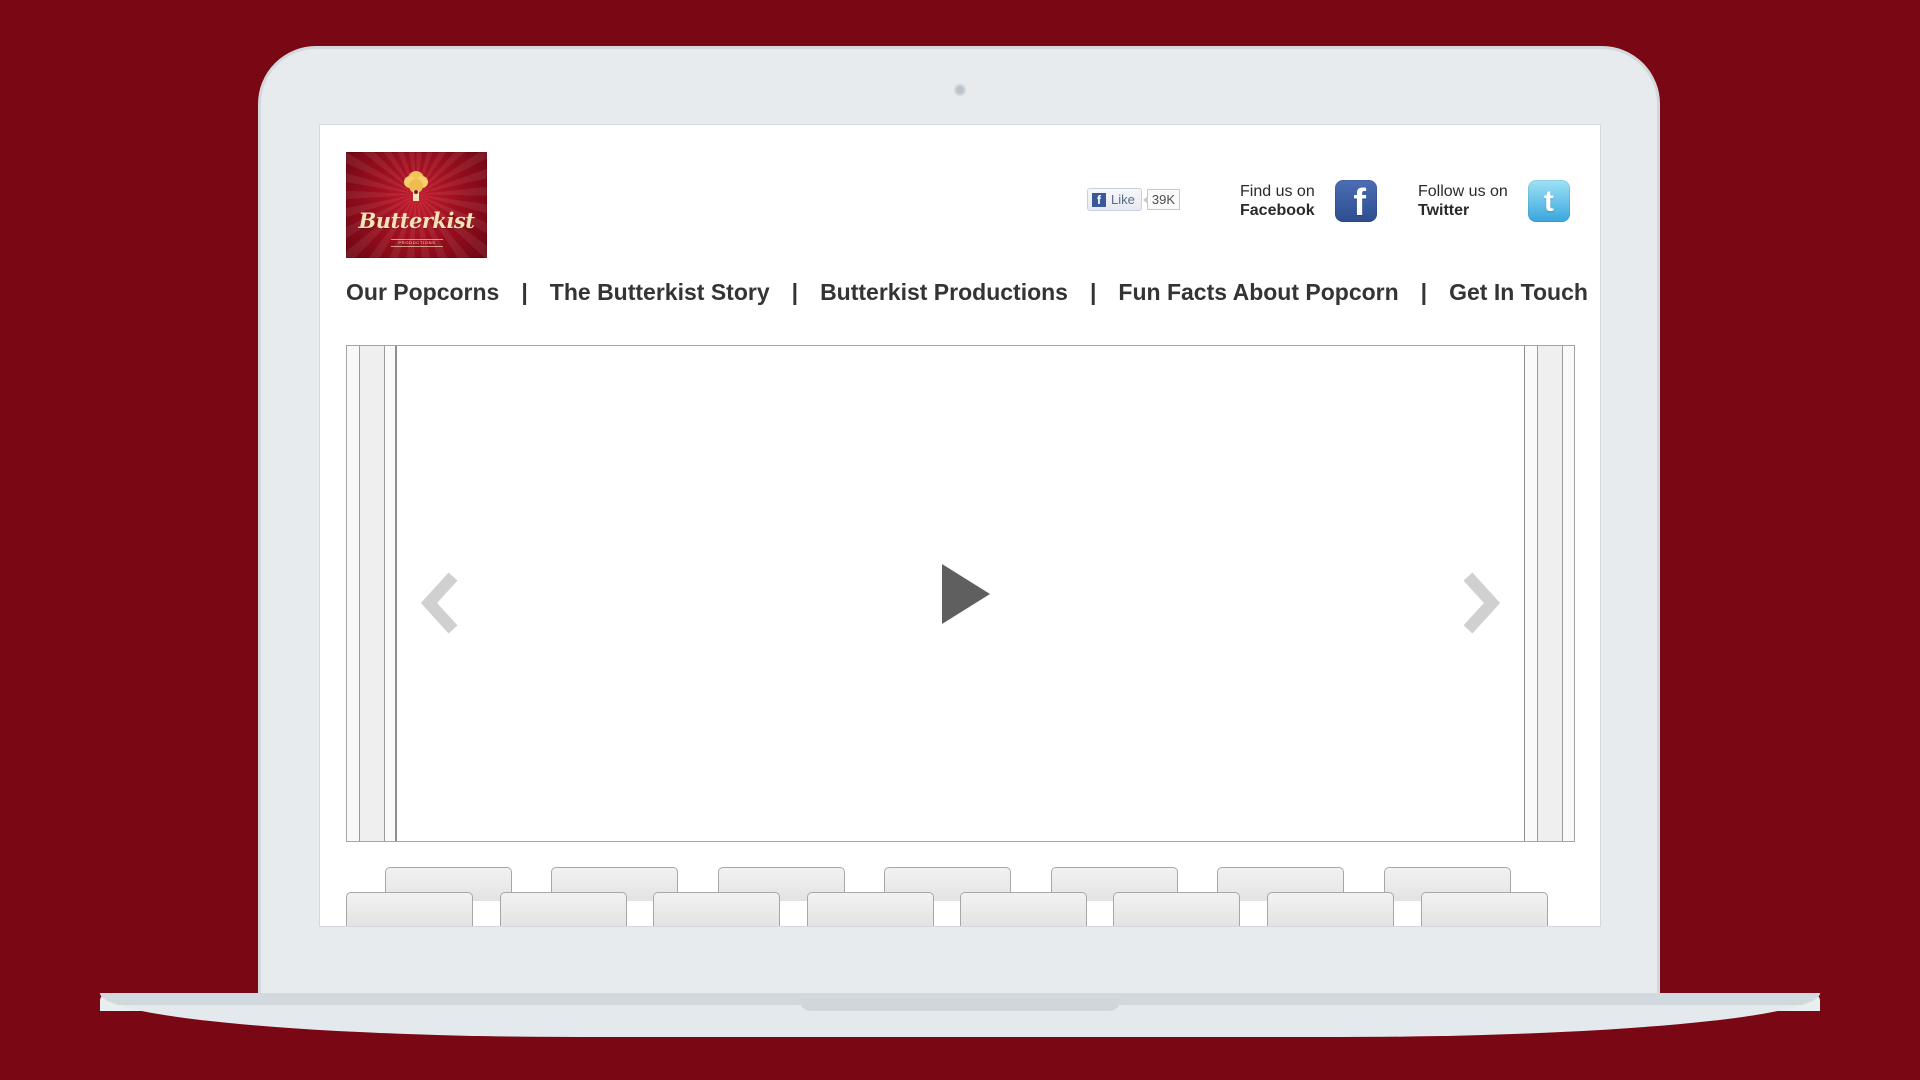 The image size is (1920, 1080). Describe the element at coordinates (1099, 199) in the screenshot. I see `facebook-mini-icon: f` at that location.